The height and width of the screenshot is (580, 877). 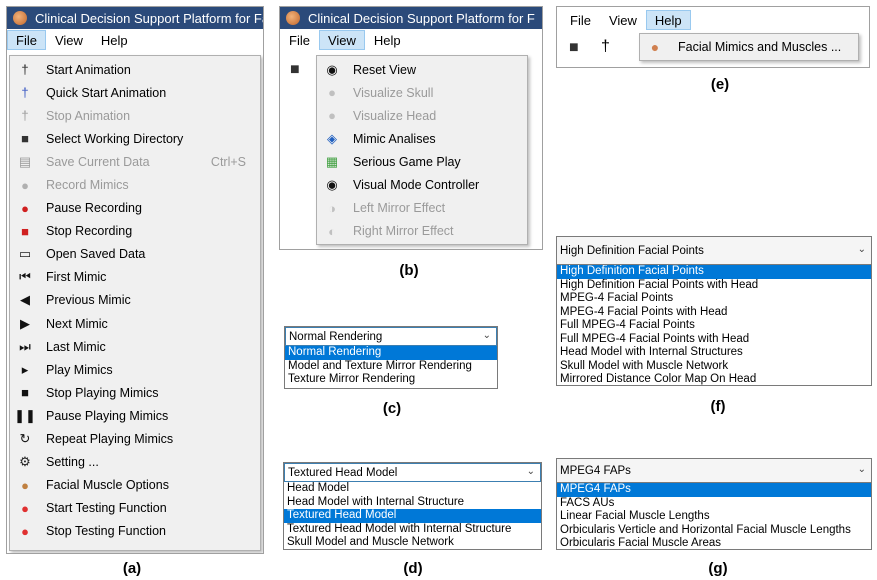 What do you see at coordinates (605, 47) in the screenshot?
I see `toolbar-running-figure-icon: †` at bounding box center [605, 47].